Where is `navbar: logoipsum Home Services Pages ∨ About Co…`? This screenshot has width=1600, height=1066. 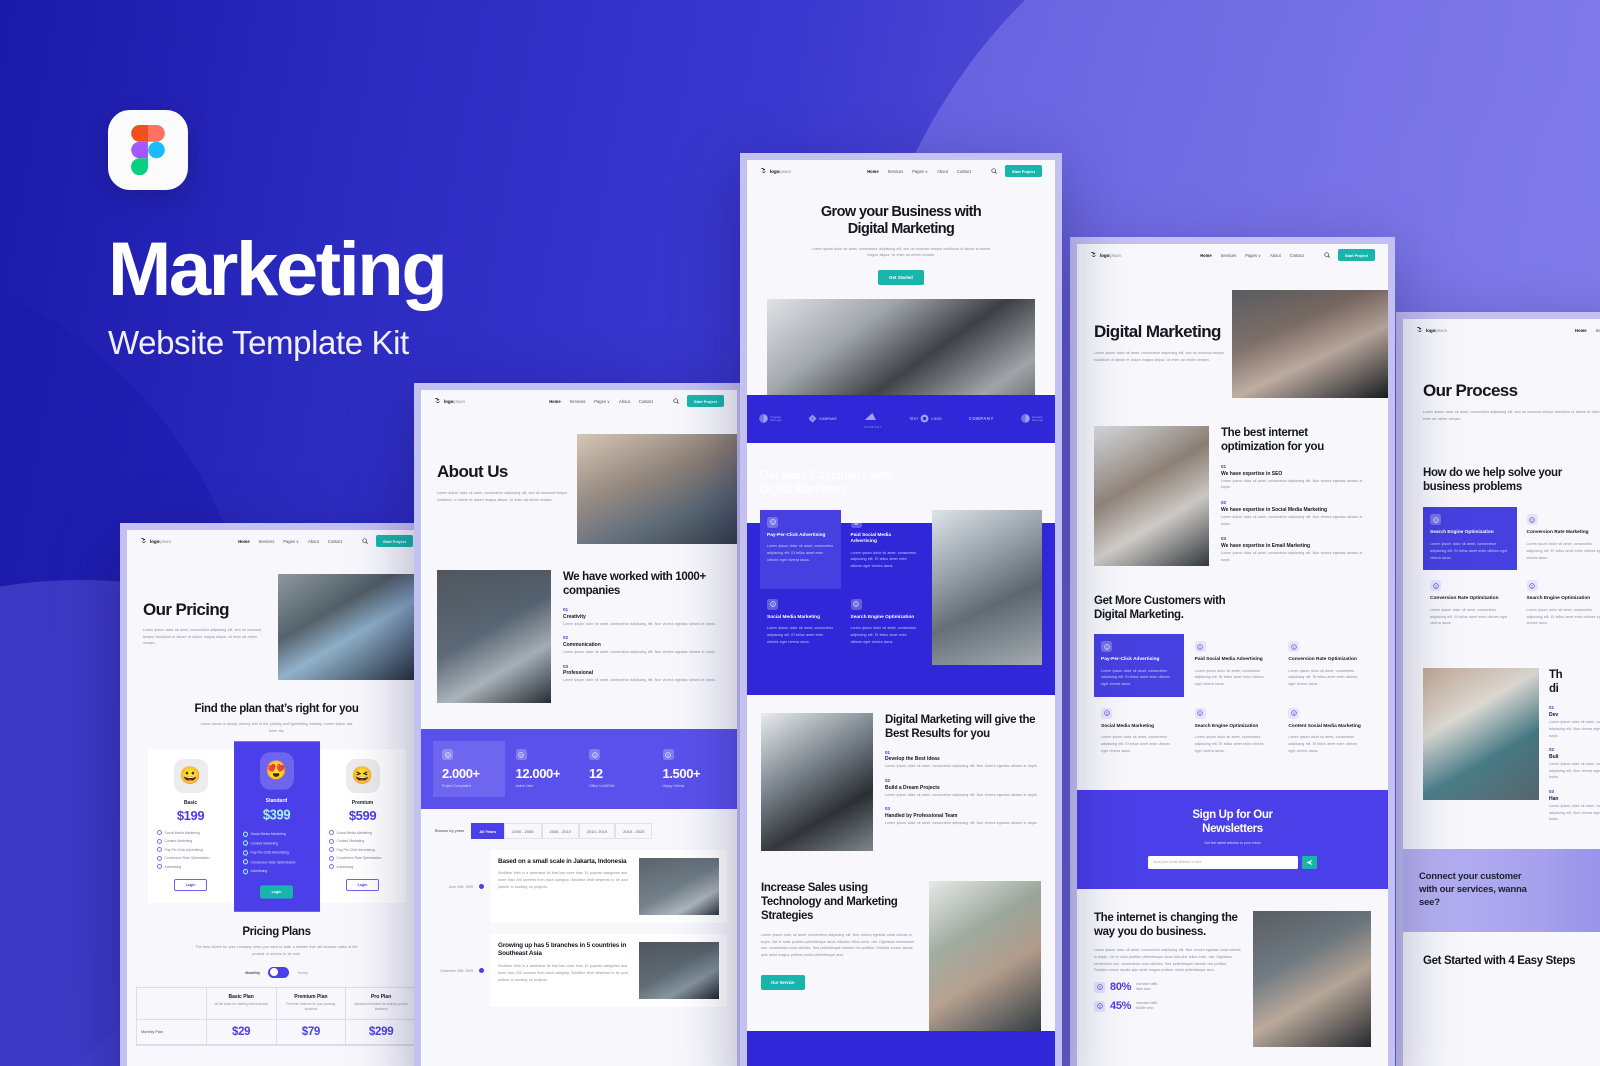
navbar: logoipsum Home Services Pages ∨ About Co… is located at coordinates (1232, 255).